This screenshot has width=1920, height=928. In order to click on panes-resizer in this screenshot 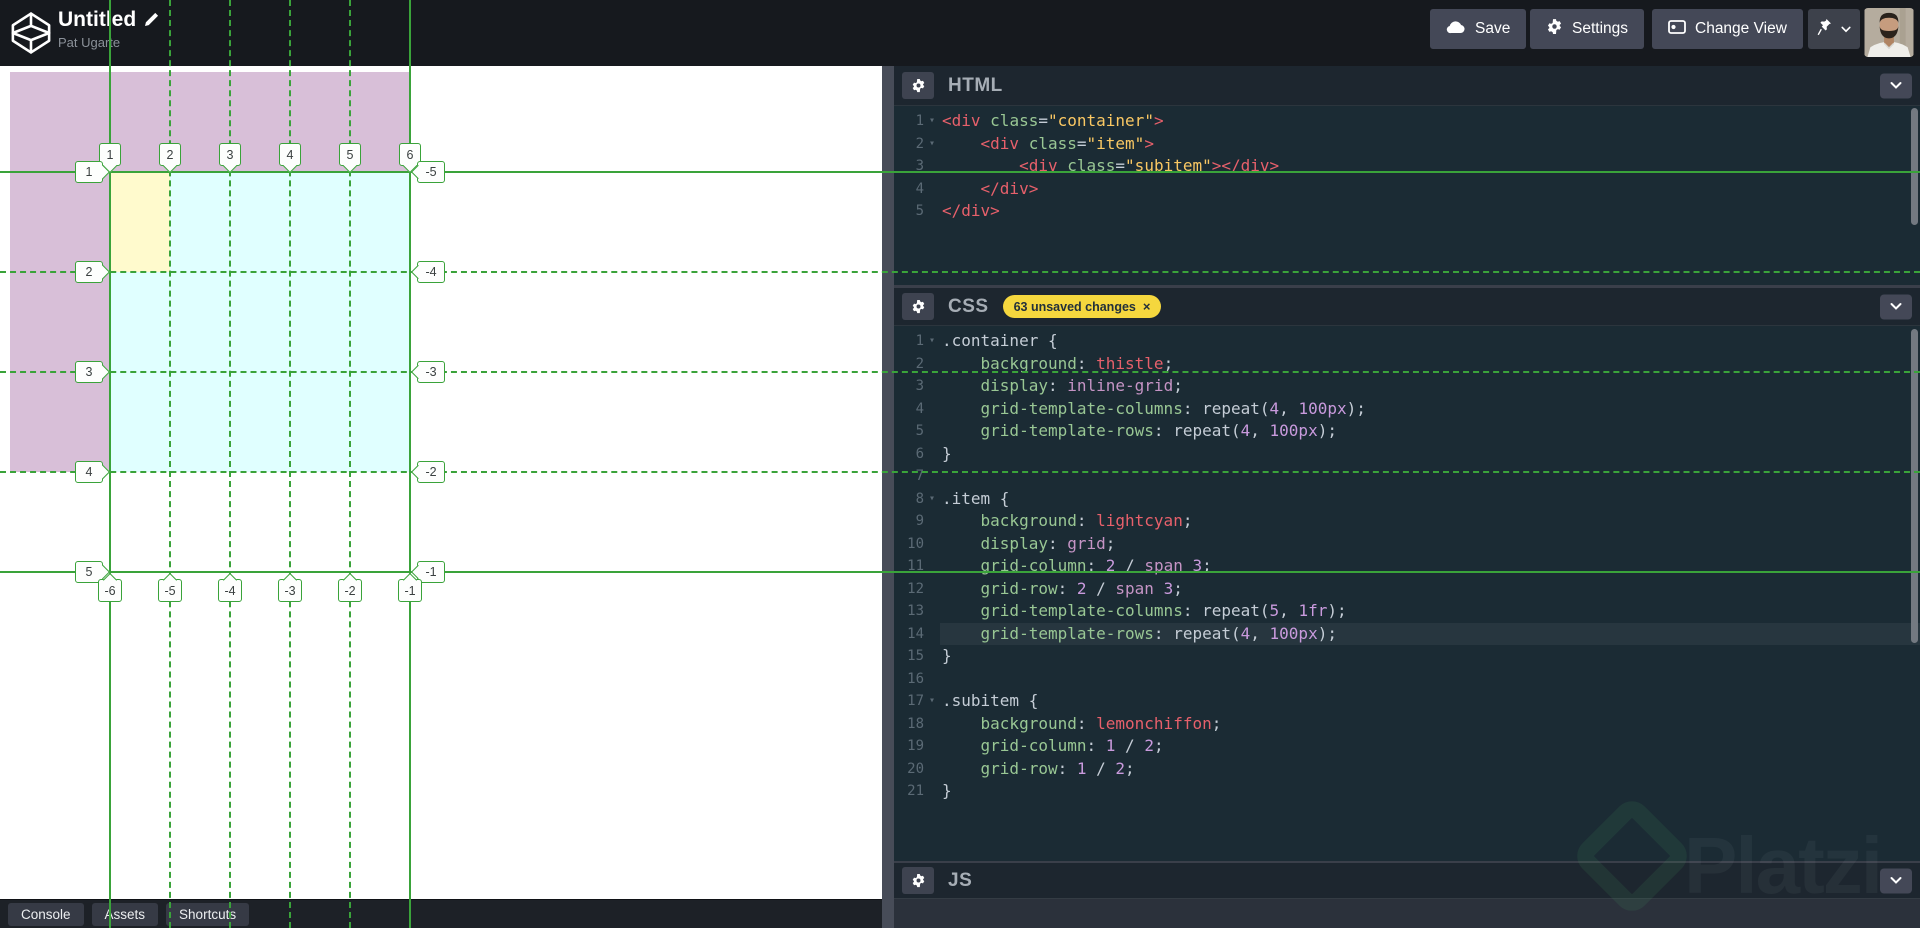, I will do `click(888, 497)`.